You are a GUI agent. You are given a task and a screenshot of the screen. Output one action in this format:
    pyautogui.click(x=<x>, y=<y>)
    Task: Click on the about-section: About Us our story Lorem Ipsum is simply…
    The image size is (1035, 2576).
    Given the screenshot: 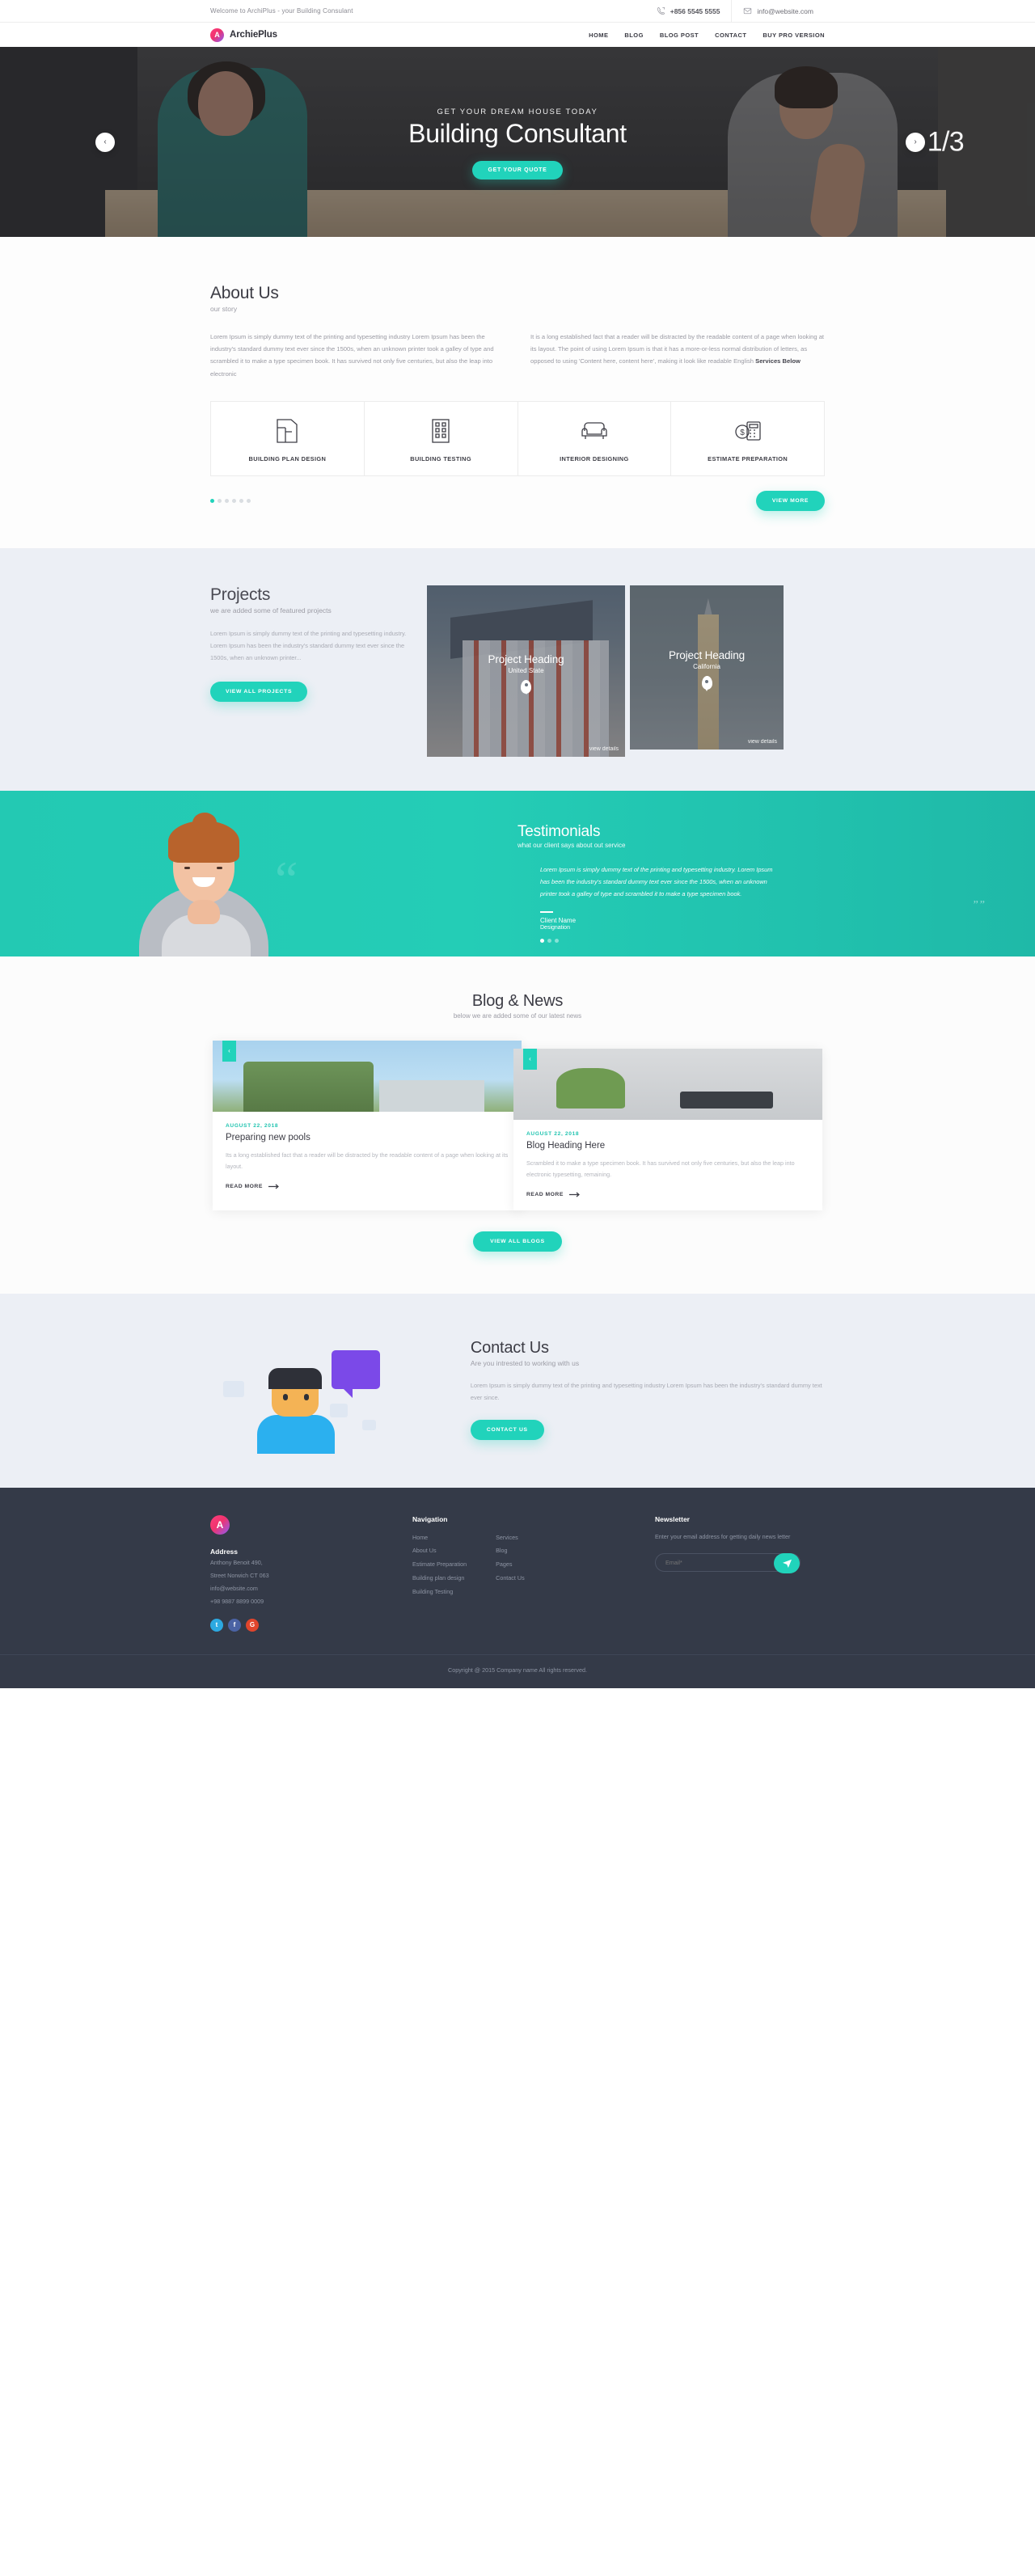 What is the action you would take?
    pyautogui.click(x=517, y=392)
    